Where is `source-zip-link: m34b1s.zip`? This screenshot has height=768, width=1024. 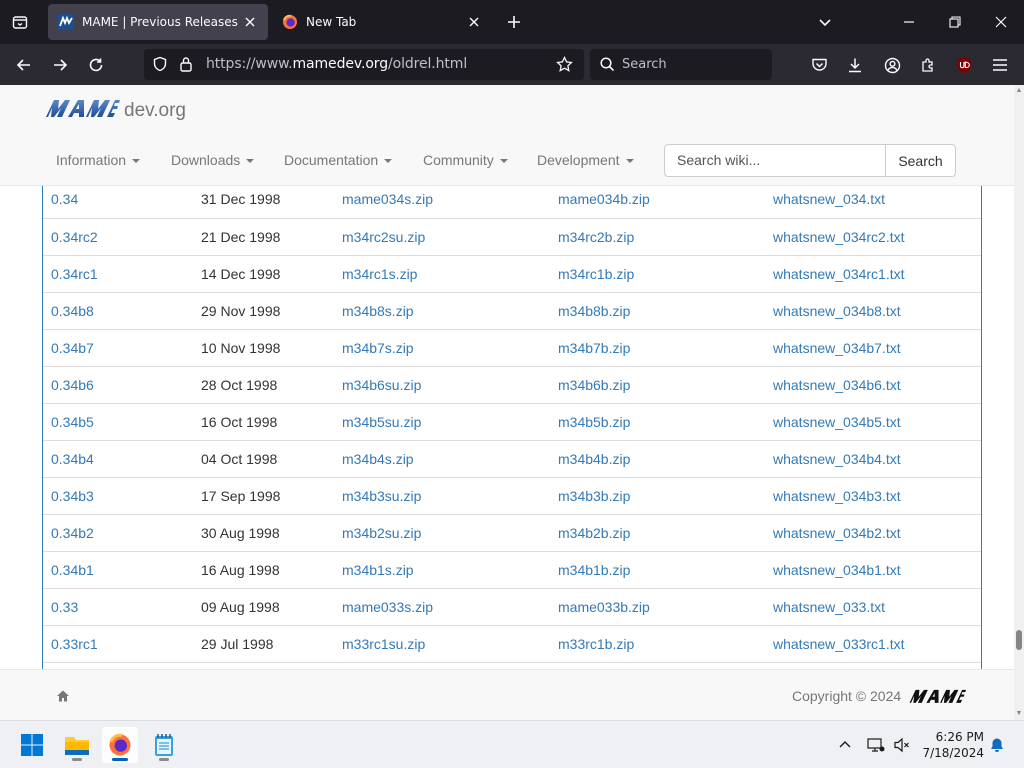 source-zip-link: m34b1s.zip is located at coordinates (442, 570).